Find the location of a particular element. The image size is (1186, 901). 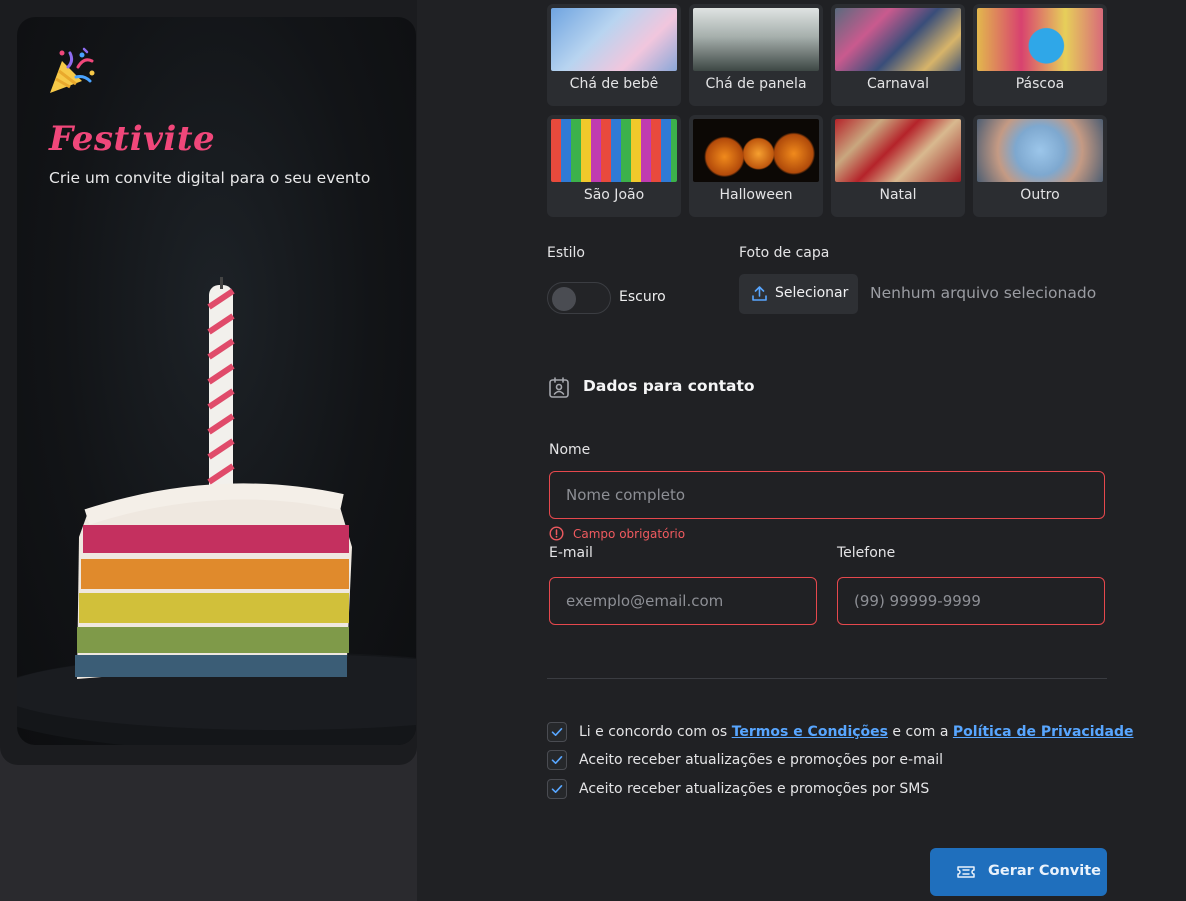

upload-icon is located at coordinates (759, 293).